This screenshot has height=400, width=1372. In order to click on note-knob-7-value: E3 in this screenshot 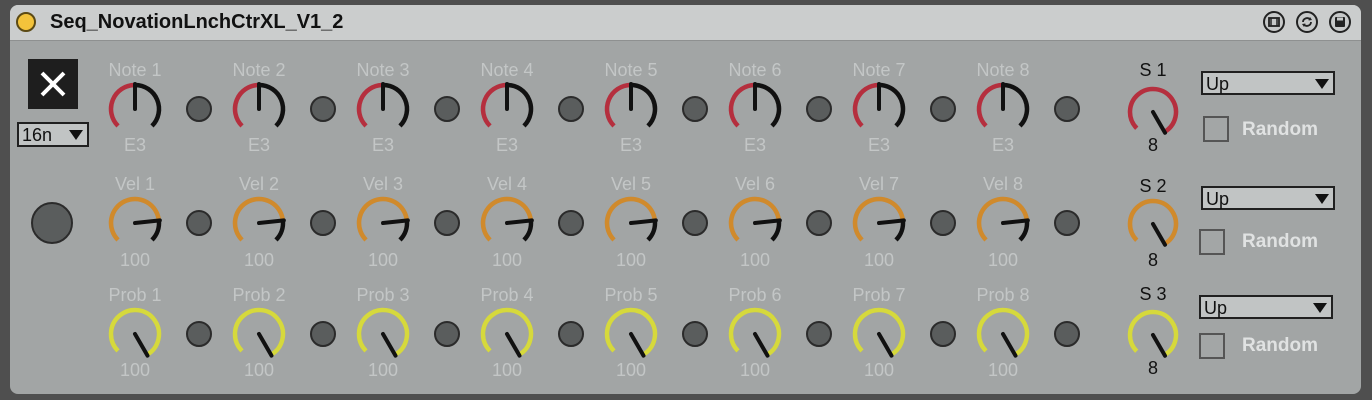, I will do `click(879, 145)`.